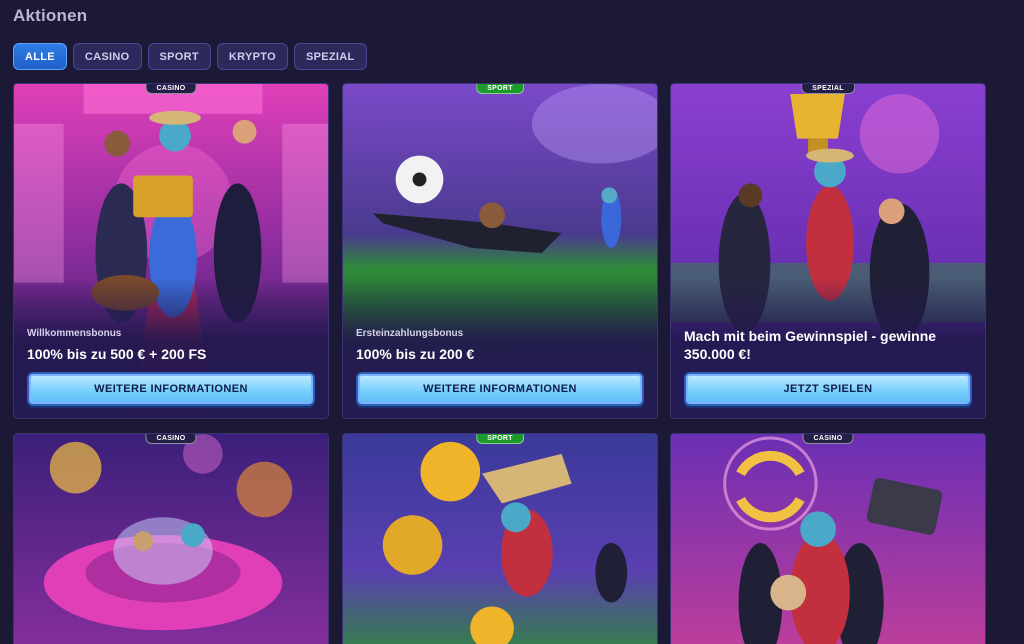 The height and width of the screenshot is (644, 1024). I want to click on filter-casino: CASINO, so click(107, 56).